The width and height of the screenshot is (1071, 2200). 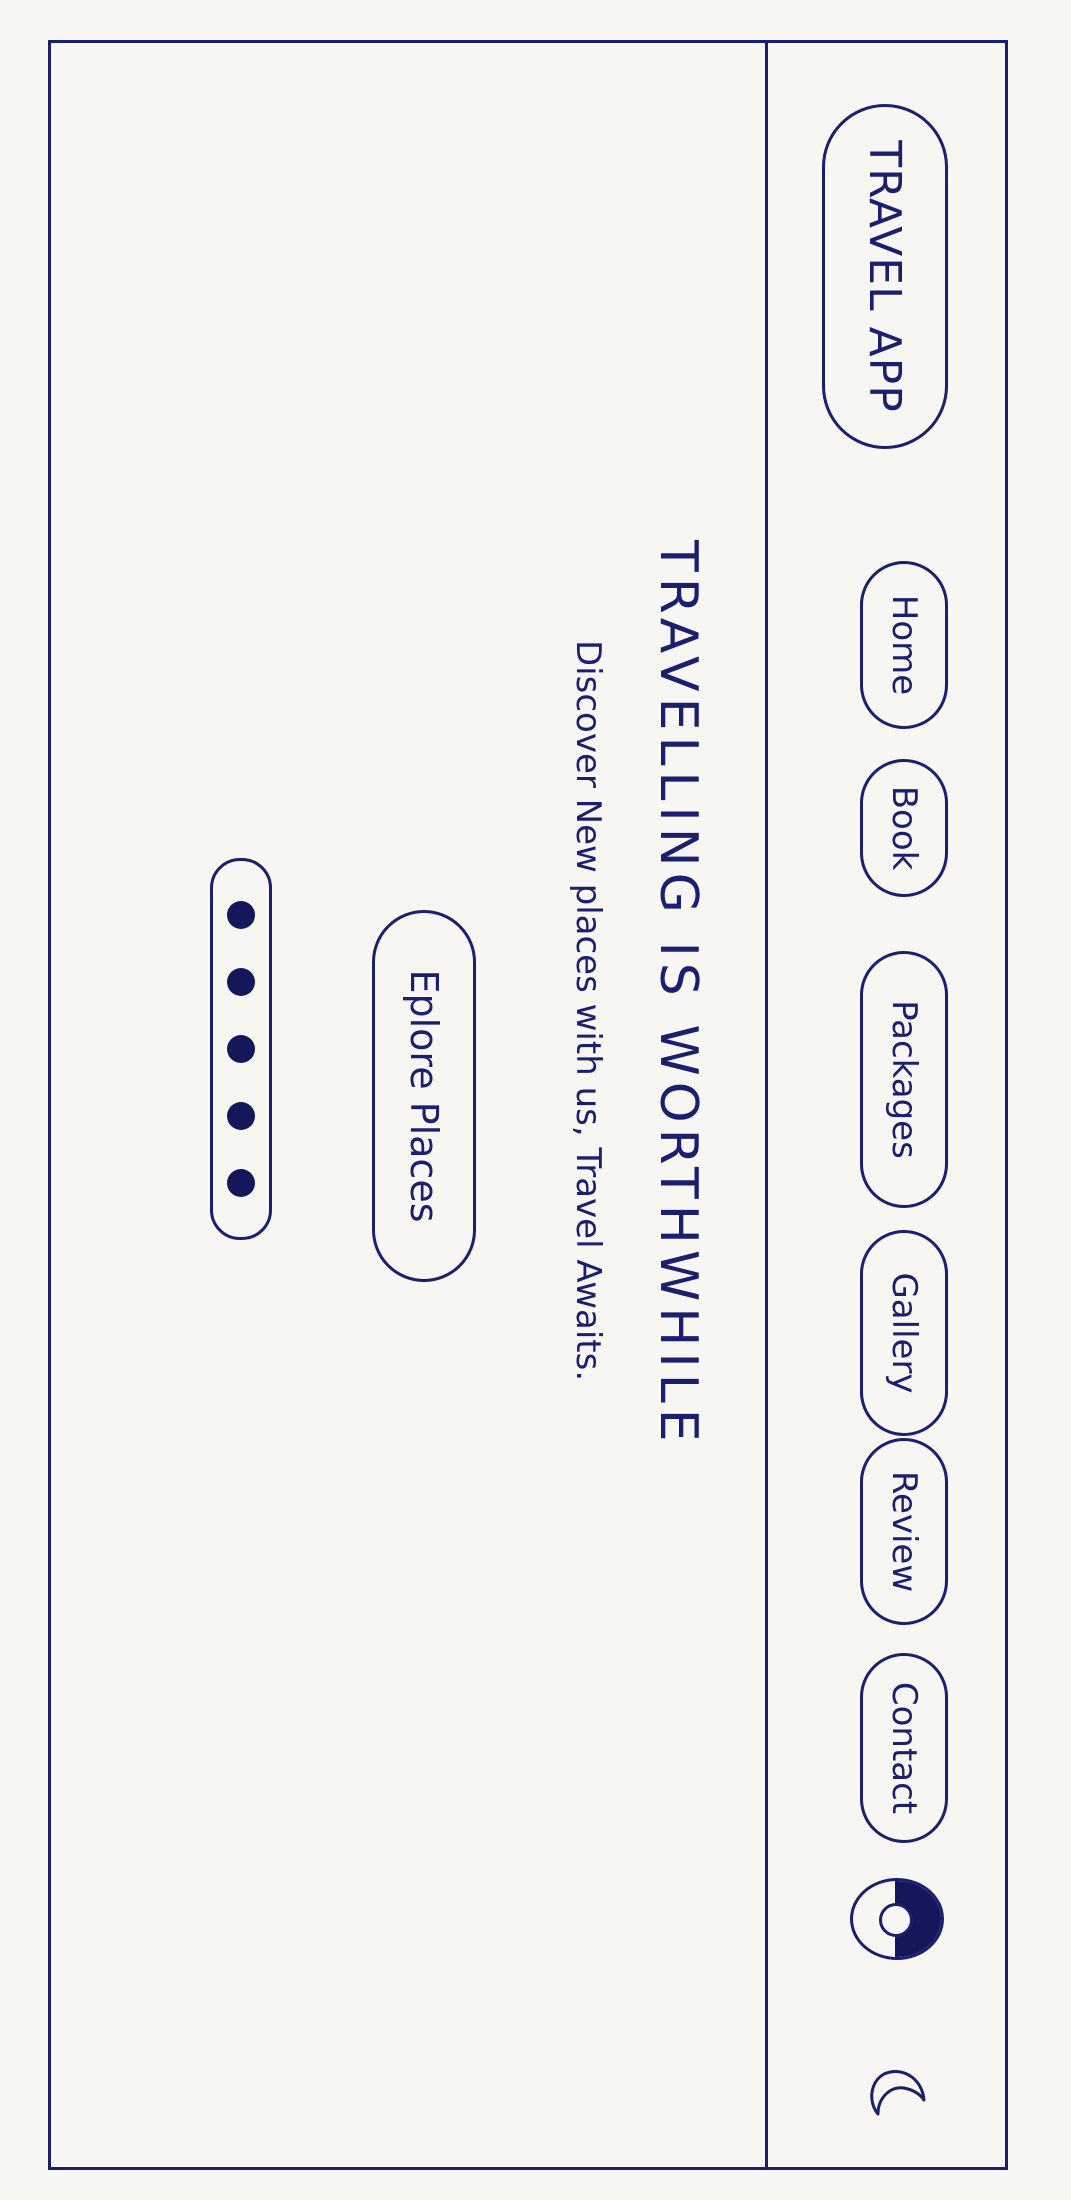 What do you see at coordinates (904, 1748) in the screenshot?
I see `nav-item-contact: Contact` at bounding box center [904, 1748].